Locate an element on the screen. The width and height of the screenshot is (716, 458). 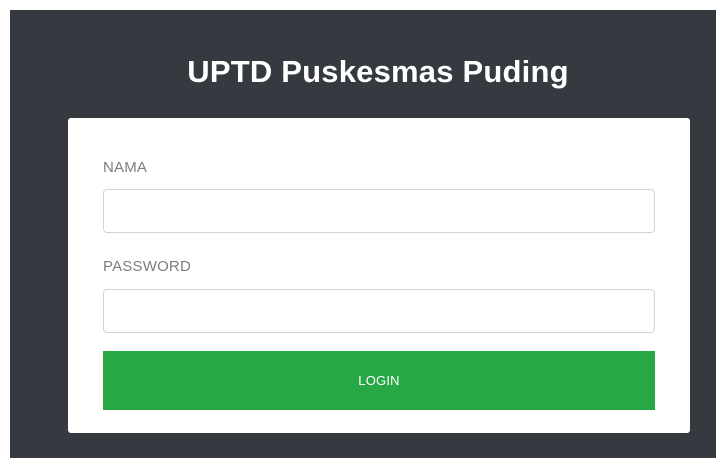
page-title: UPTD Puskesmas Puding is located at coordinates (378, 71).